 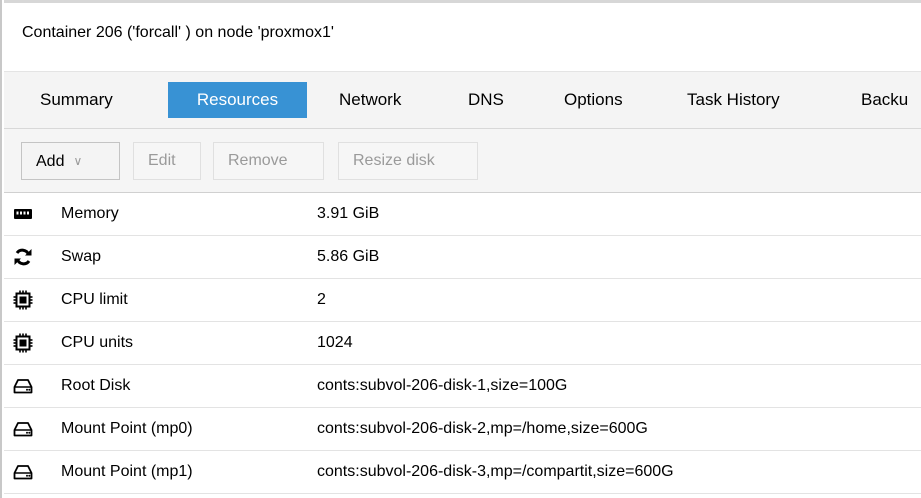 What do you see at coordinates (370, 100) in the screenshot?
I see `tab-network: Network` at bounding box center [370, 100].